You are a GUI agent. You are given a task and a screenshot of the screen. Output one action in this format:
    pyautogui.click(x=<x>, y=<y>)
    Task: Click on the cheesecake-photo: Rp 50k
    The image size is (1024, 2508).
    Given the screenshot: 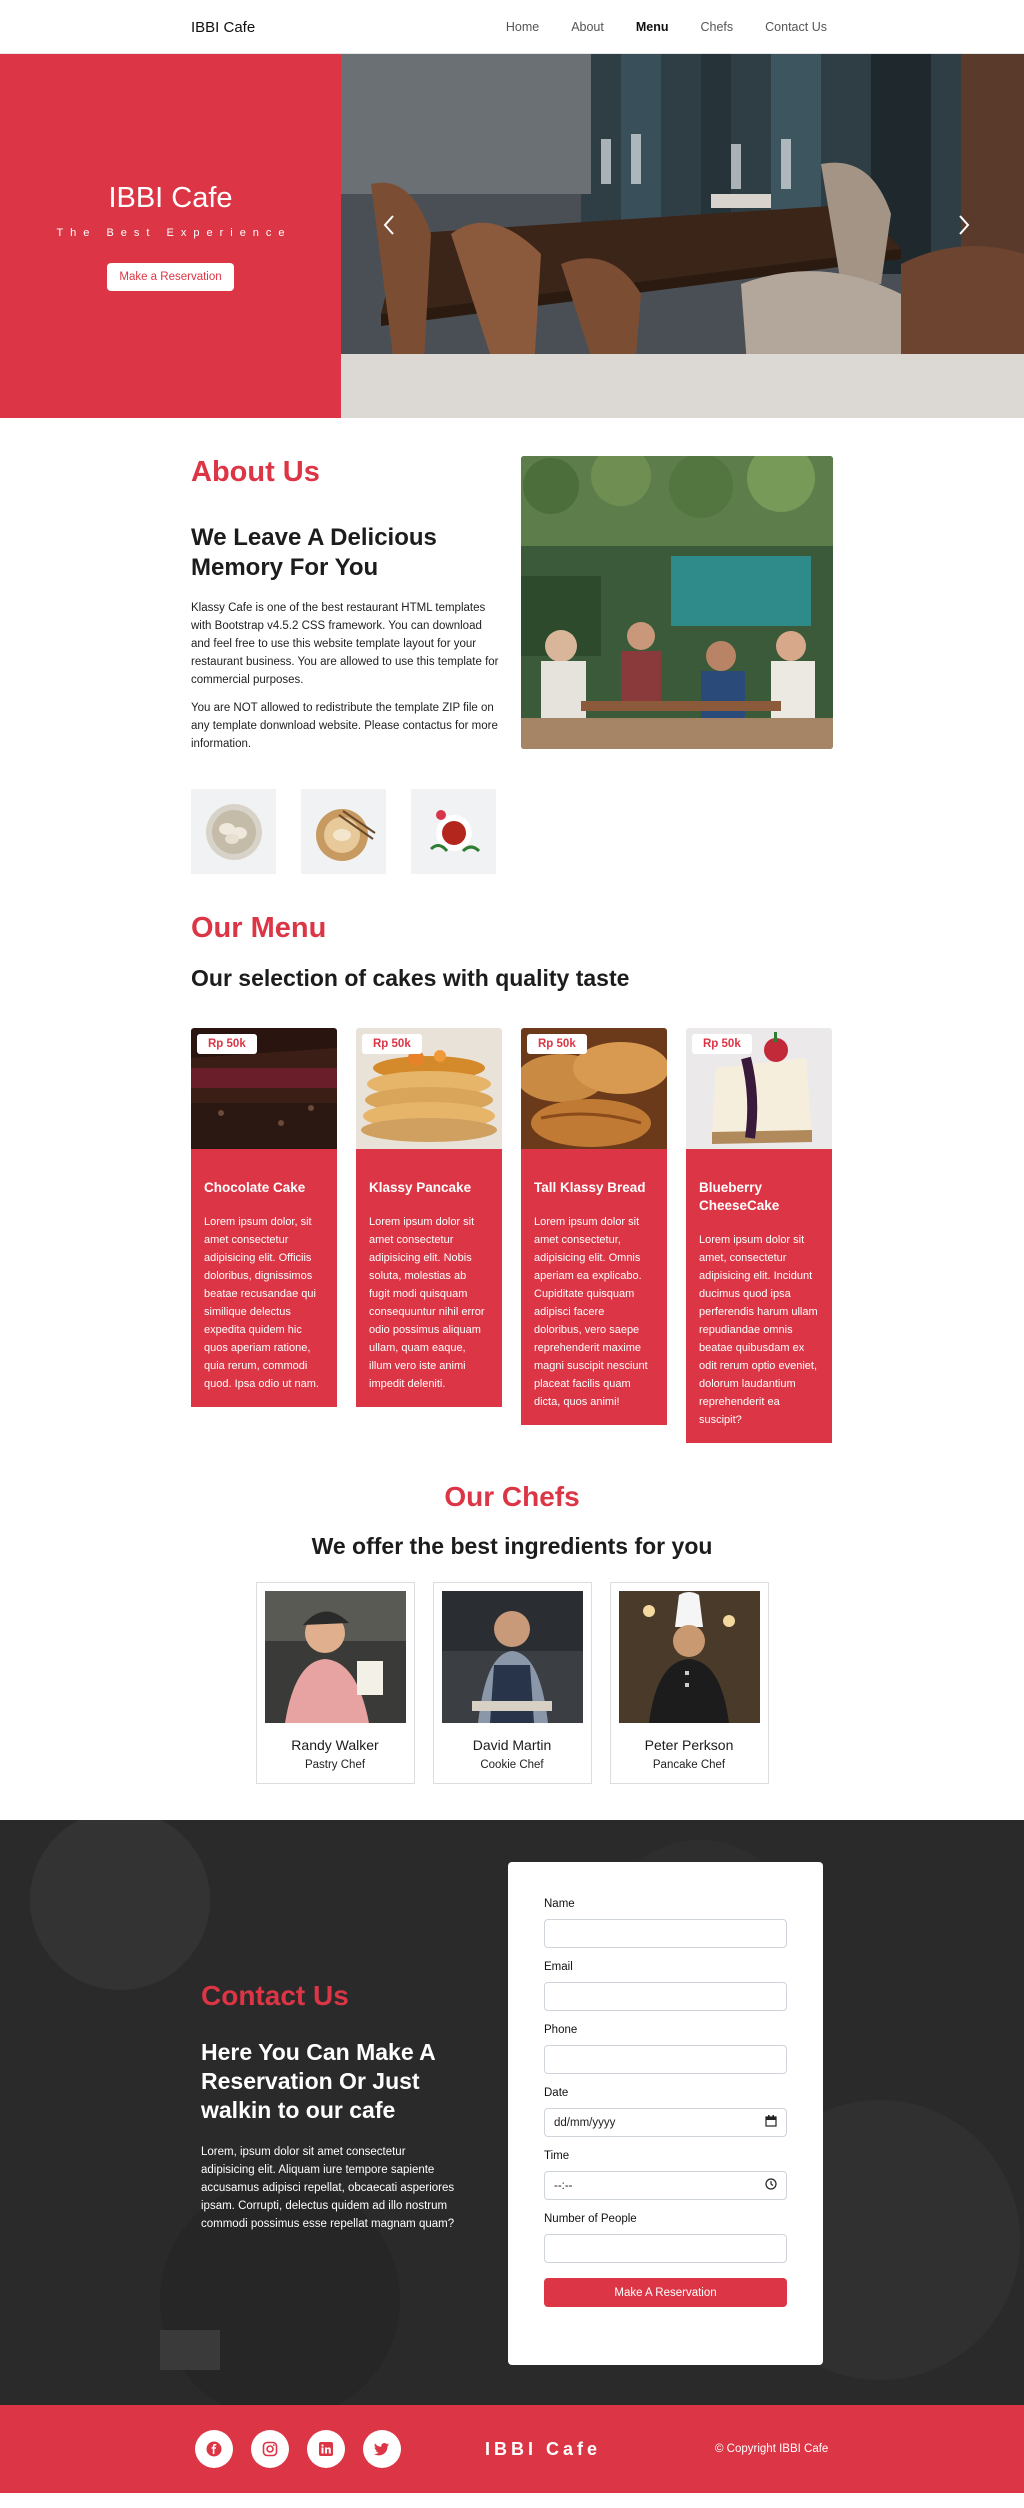 What is the action you would take?
    pyautogui.click(x=759, y=1088)
    